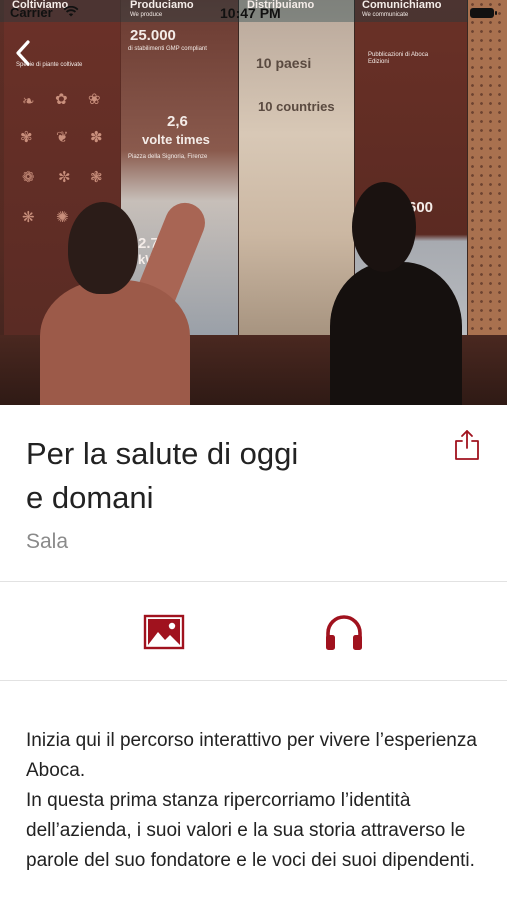  I want to click on gallery-button, so click(164, 632).